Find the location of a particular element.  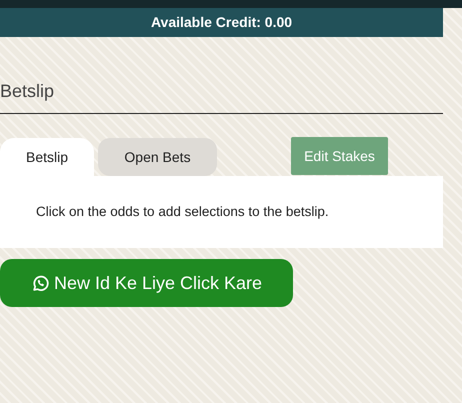

tab: Betslip is located at coordinates (47, 157).